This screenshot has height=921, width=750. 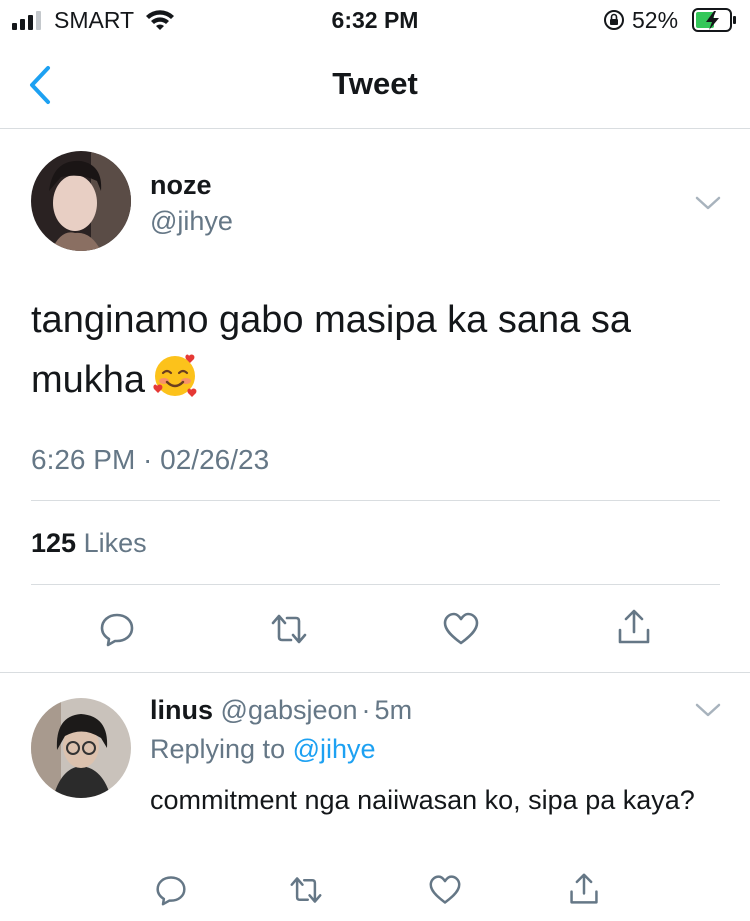 I want to click on user-handle: @jihye, so click(x=191, y=221).